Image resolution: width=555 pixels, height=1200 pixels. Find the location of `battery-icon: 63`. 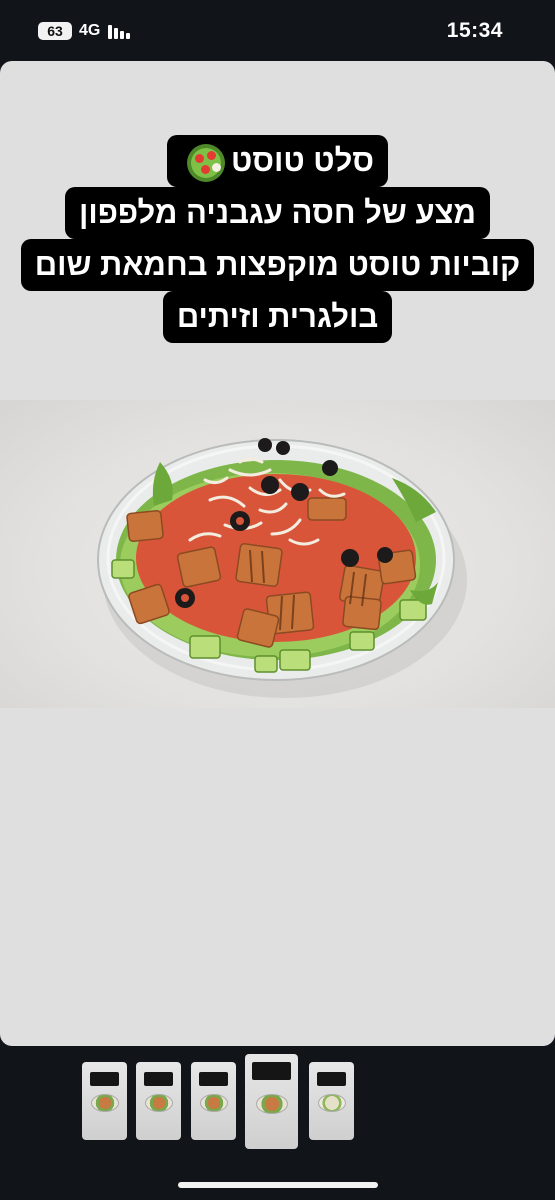

battery-icon: 63 is located at coordinates (55, 31).